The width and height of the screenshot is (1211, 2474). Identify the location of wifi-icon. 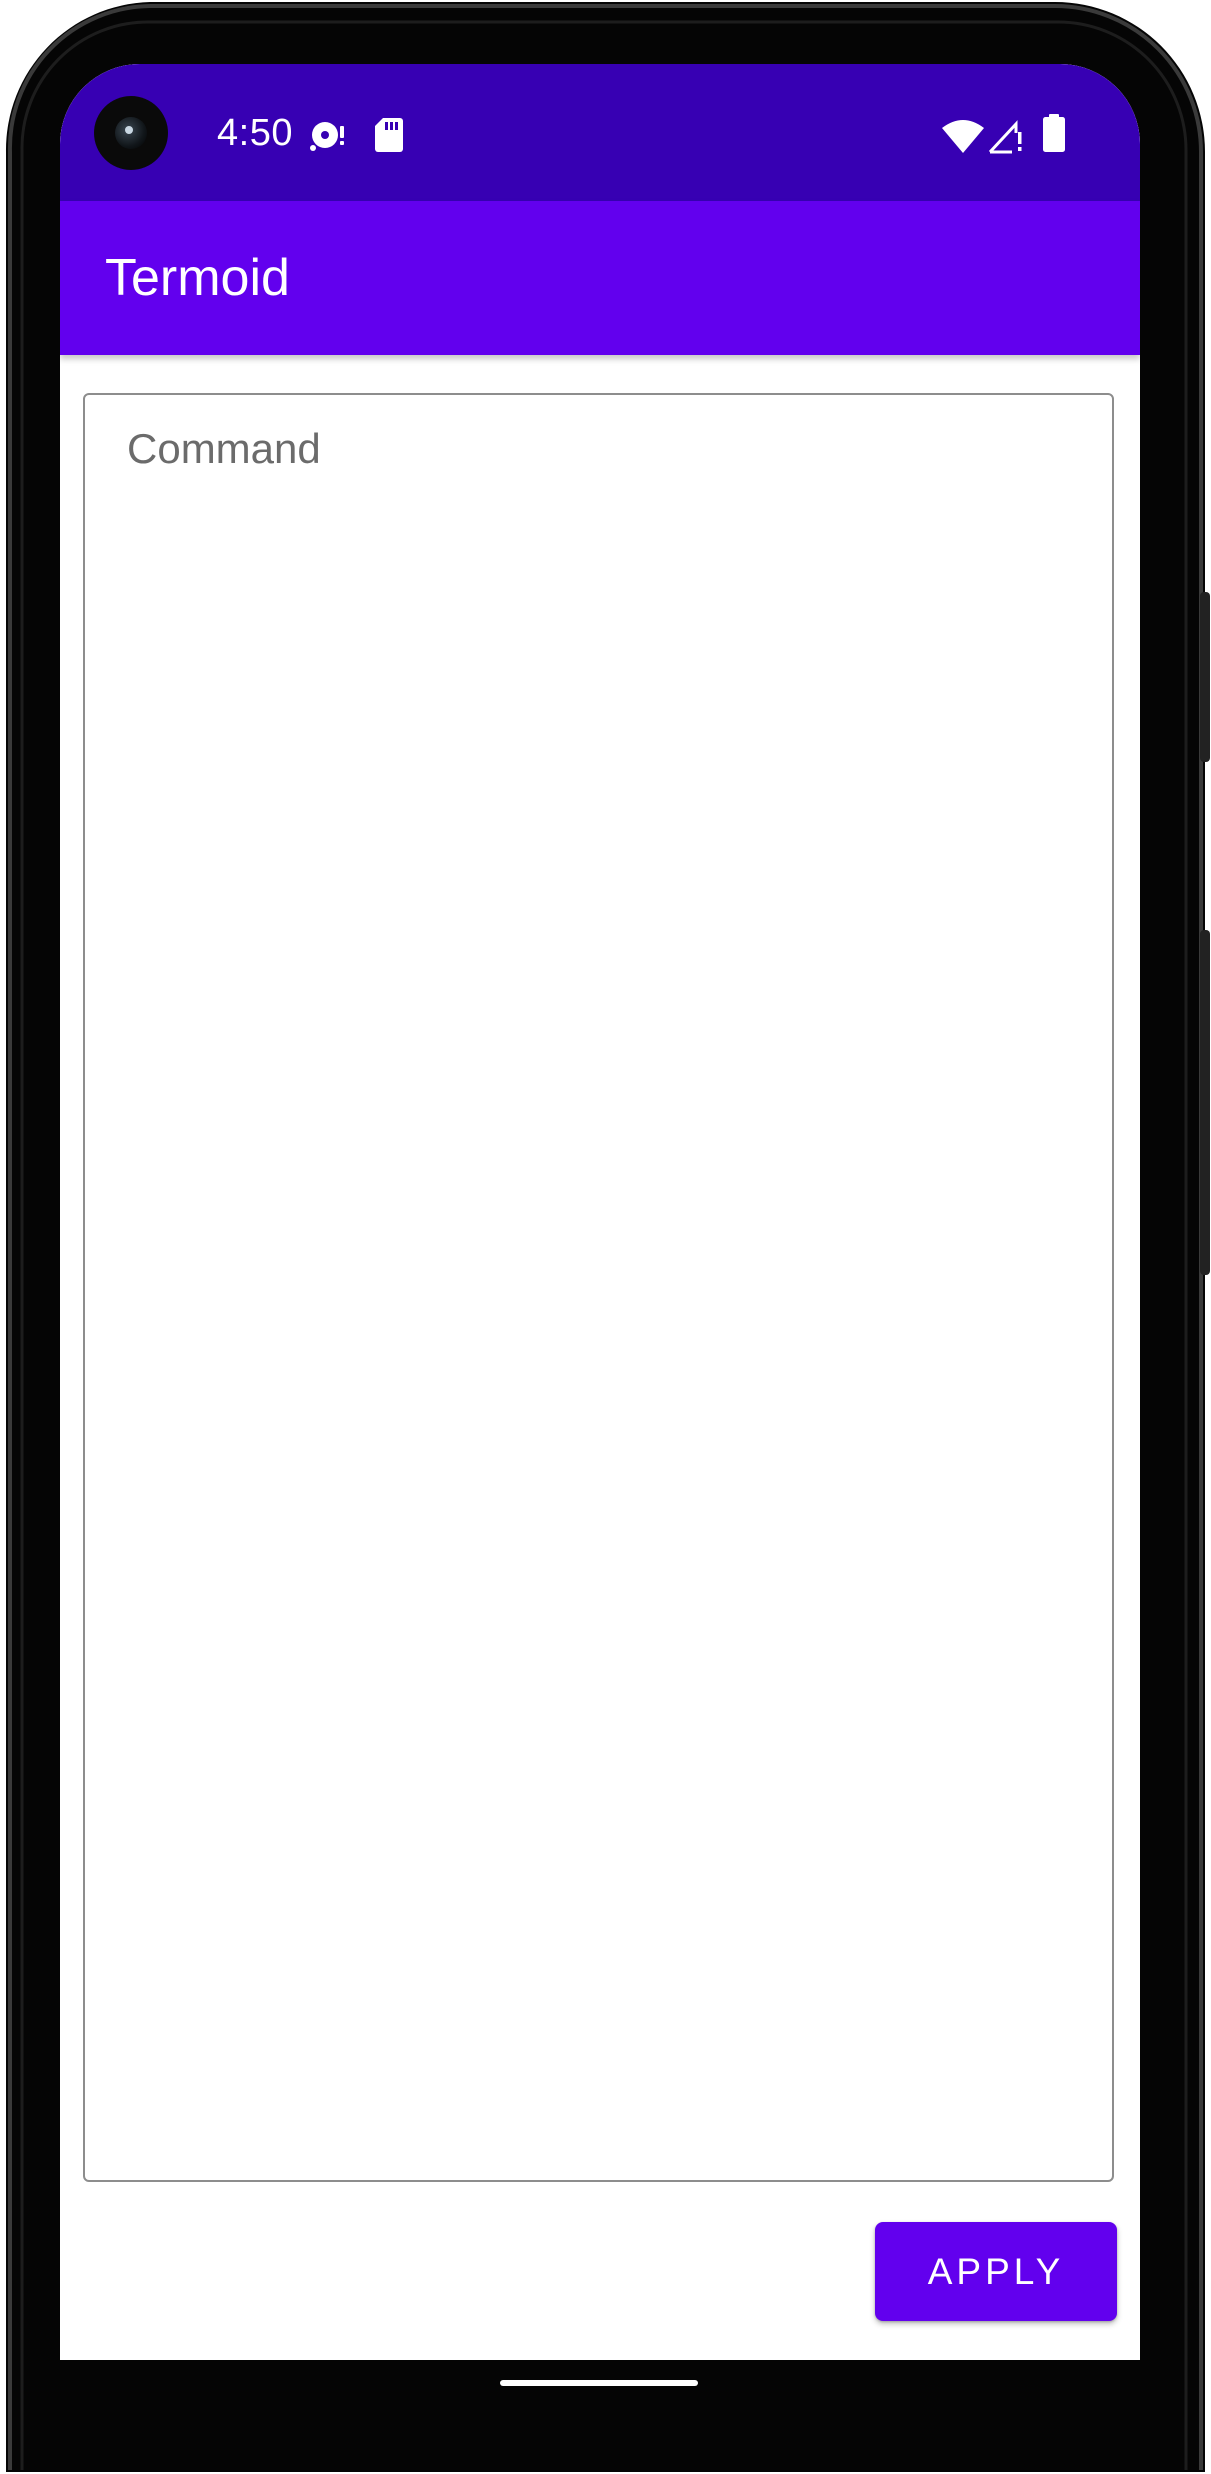
(963, 136).